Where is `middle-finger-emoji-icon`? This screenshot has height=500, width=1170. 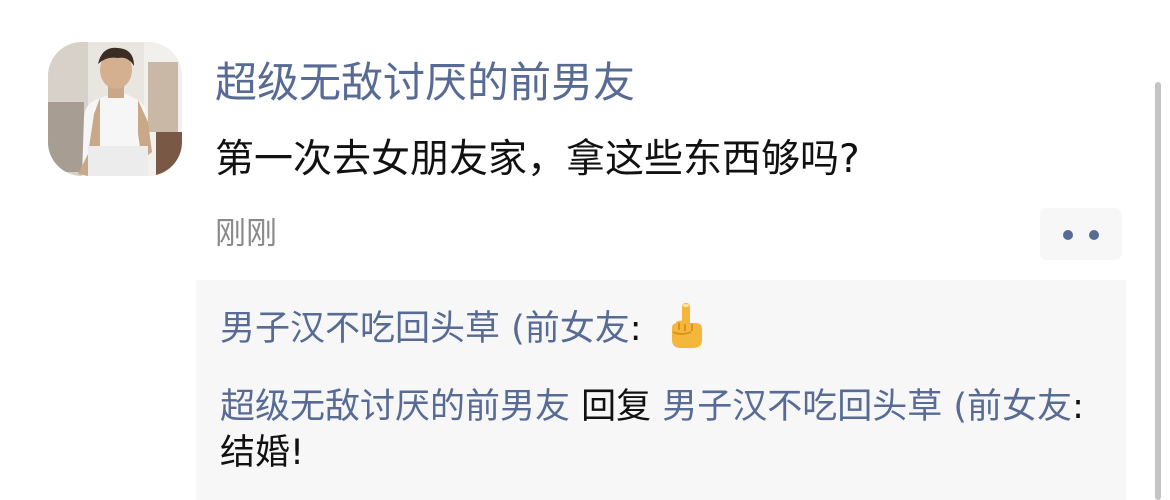
middle-finger-emoji-icon is located at coordinates (687, 326).